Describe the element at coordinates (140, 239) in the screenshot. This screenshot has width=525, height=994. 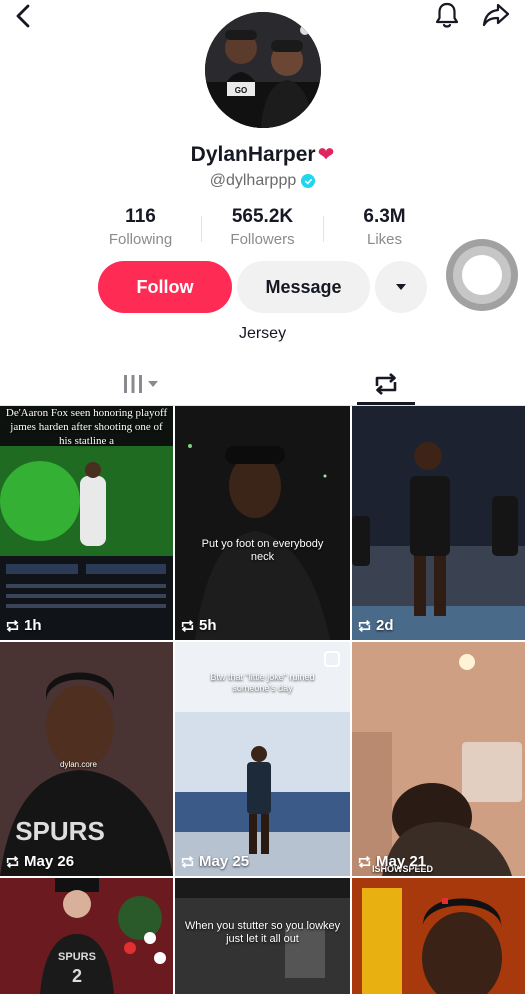
I see `stat-following-label: Following` at that location.